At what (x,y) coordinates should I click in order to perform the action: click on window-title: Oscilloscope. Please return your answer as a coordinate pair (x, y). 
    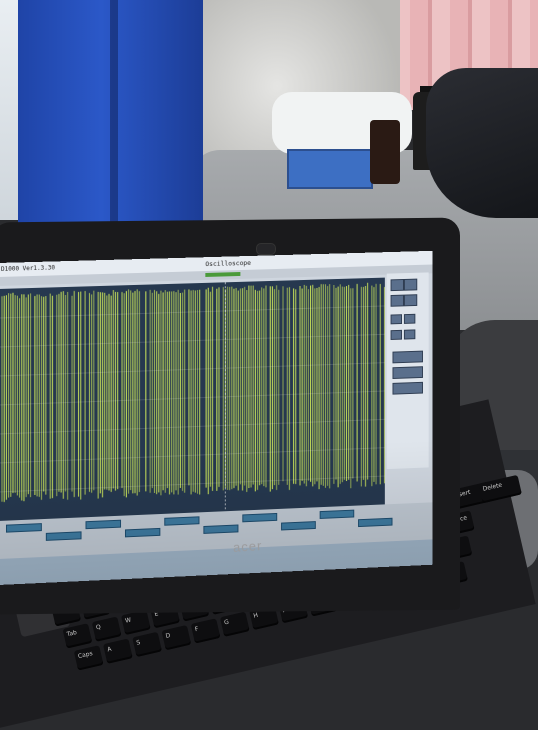
    Looking at the image, I should click on (228, 263).